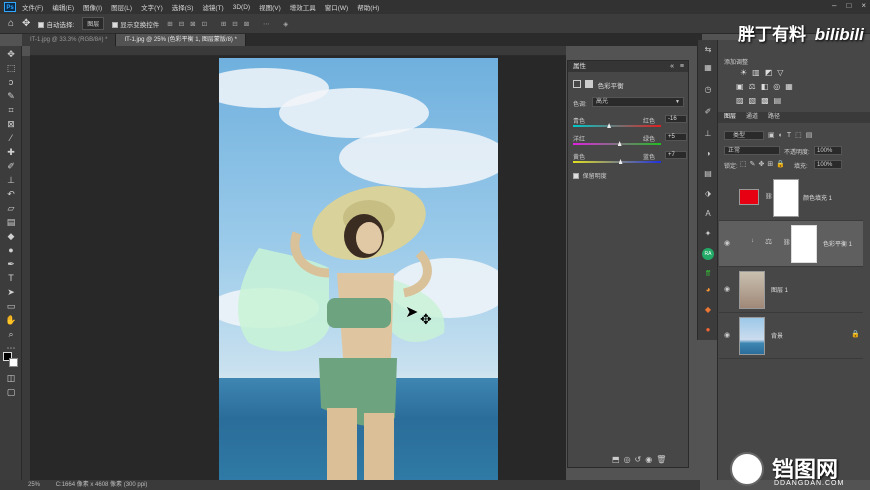  What do you see at coordinates (11, 392) in the screenshot?
I see `screen-mode-icon: ▢` at bounding box center [11, 392].